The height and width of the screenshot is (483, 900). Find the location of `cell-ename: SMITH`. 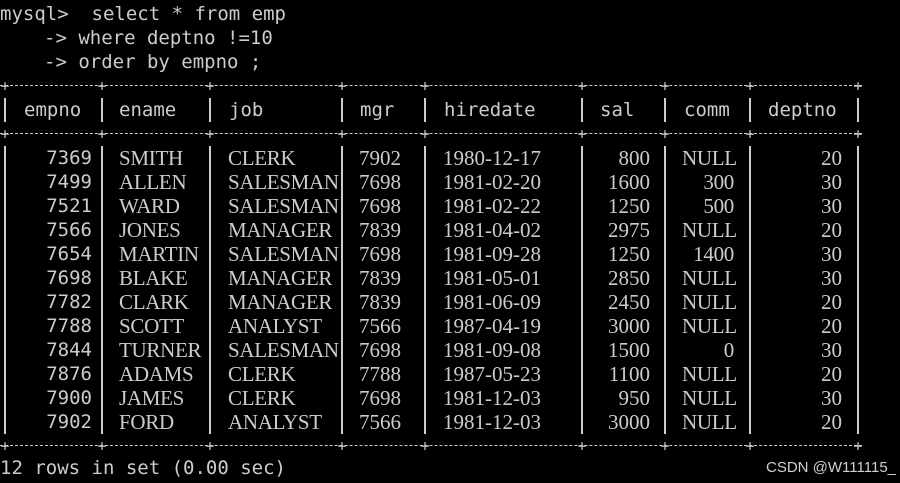

cell-ename: SMITH is located at coordinates (151, 158).